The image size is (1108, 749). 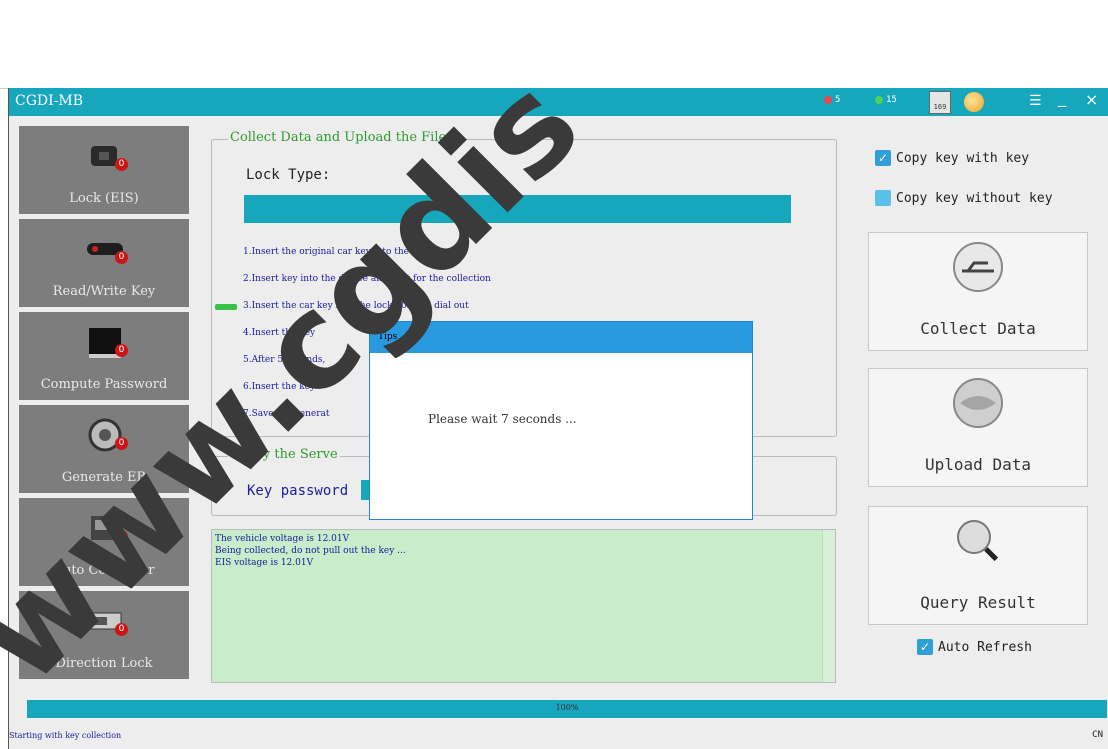 What do you see at coordinates (978, 464) in the screenshot?
I see `upload-data-label: Upload Data` at bounding box center [978, 464].